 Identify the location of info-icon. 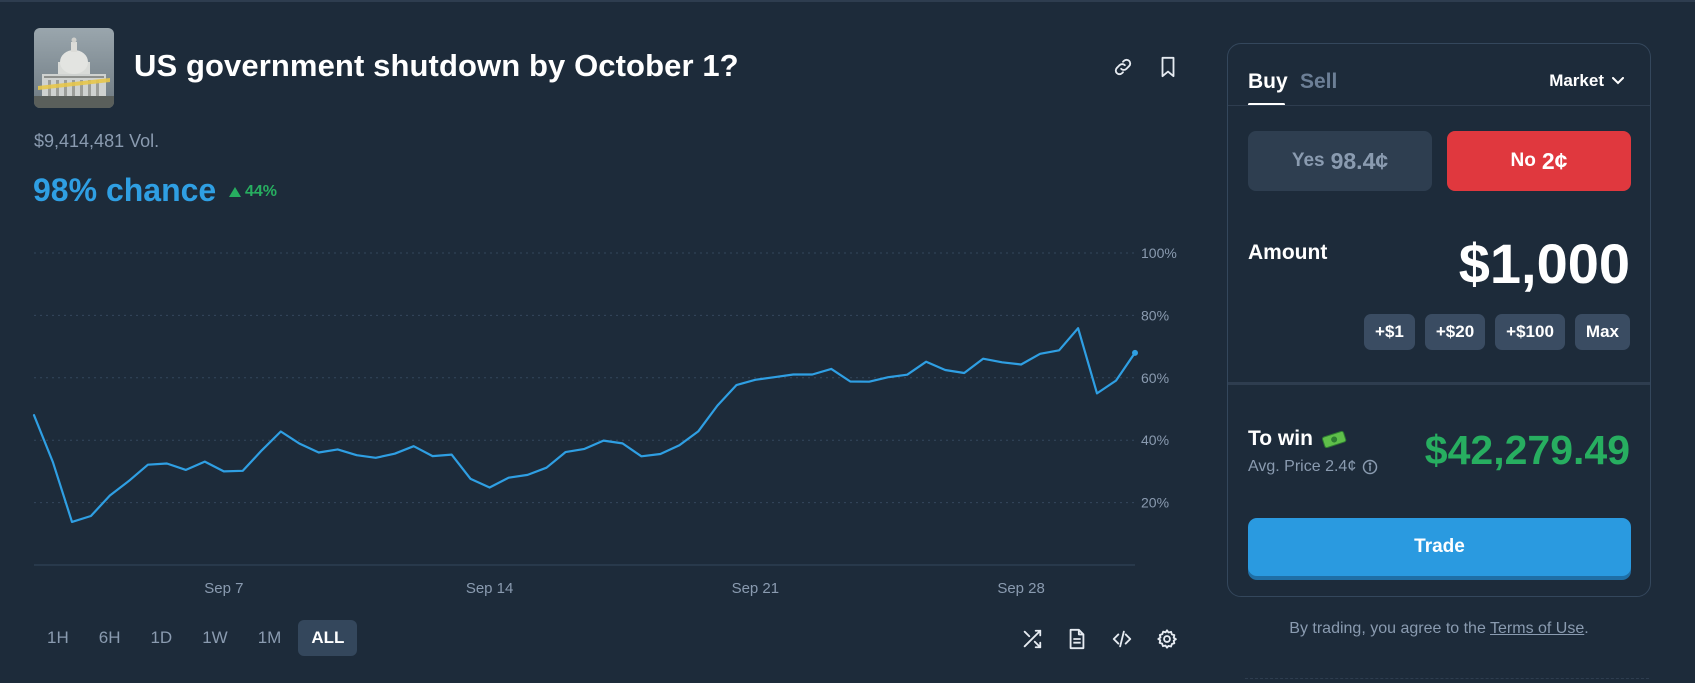
(1370, 467).